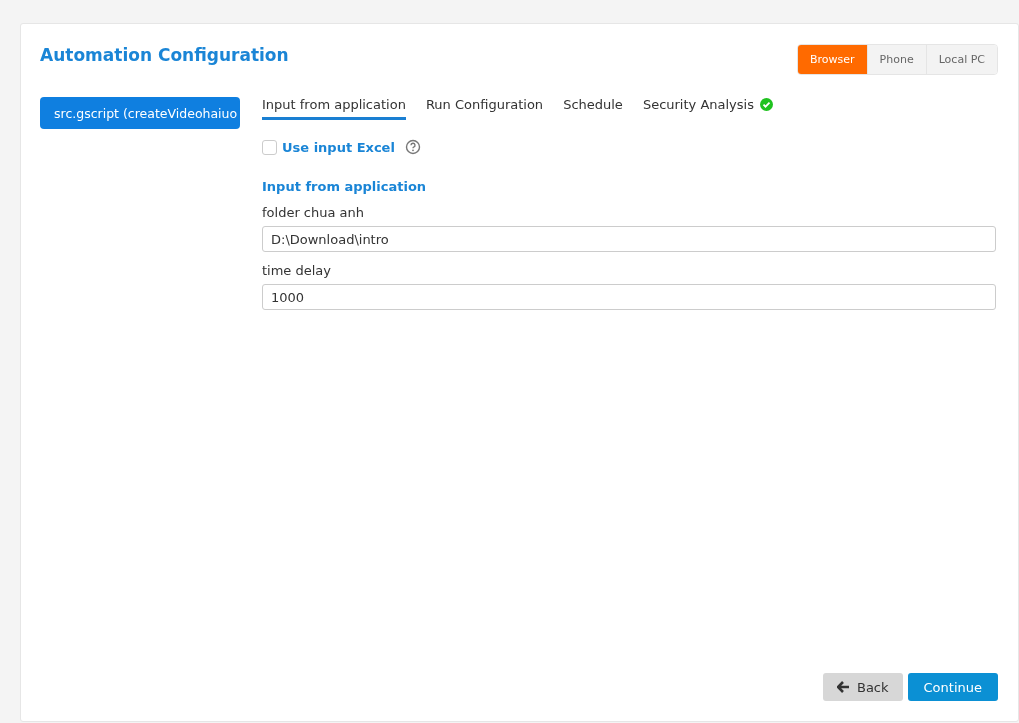 This screenshot has height=723, width=1019. I want to click on continue-button: Continue, so click(952, 687).